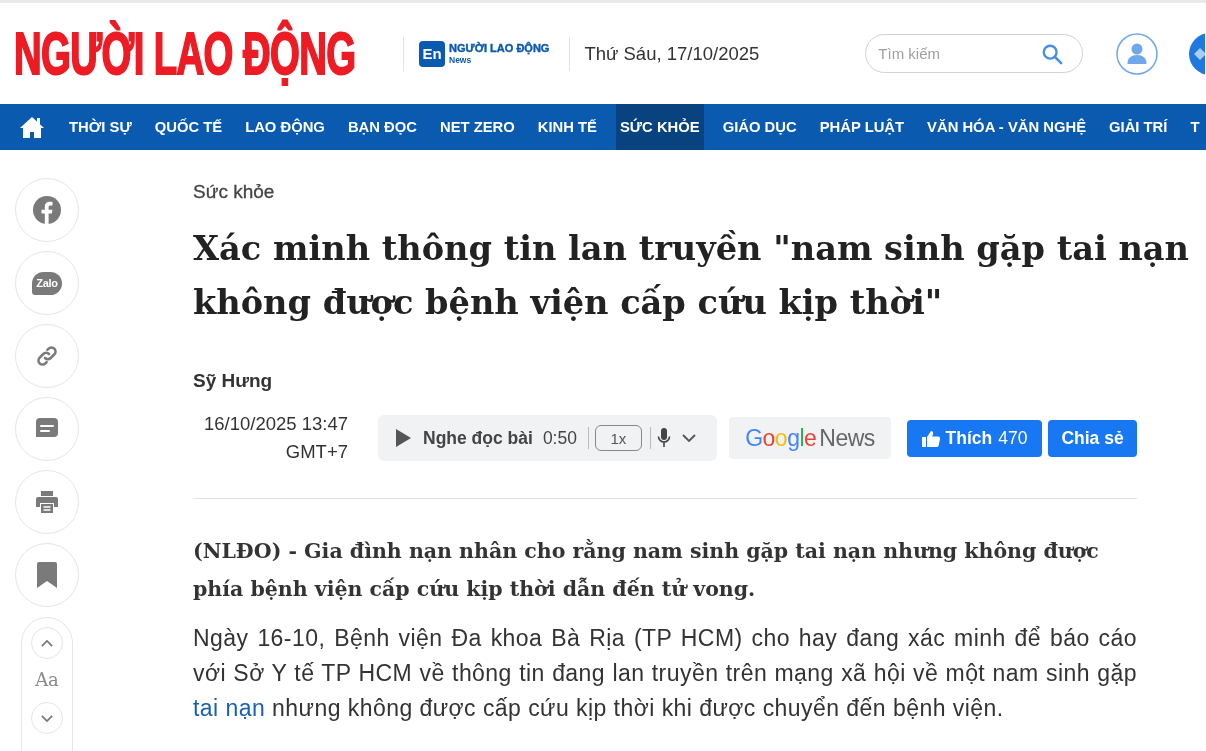  What do you see at coordinates (1138, 127) in the screenshot?
I see `nav-tab: GIẢI TRÍ` at bounding box center [1138, 127].